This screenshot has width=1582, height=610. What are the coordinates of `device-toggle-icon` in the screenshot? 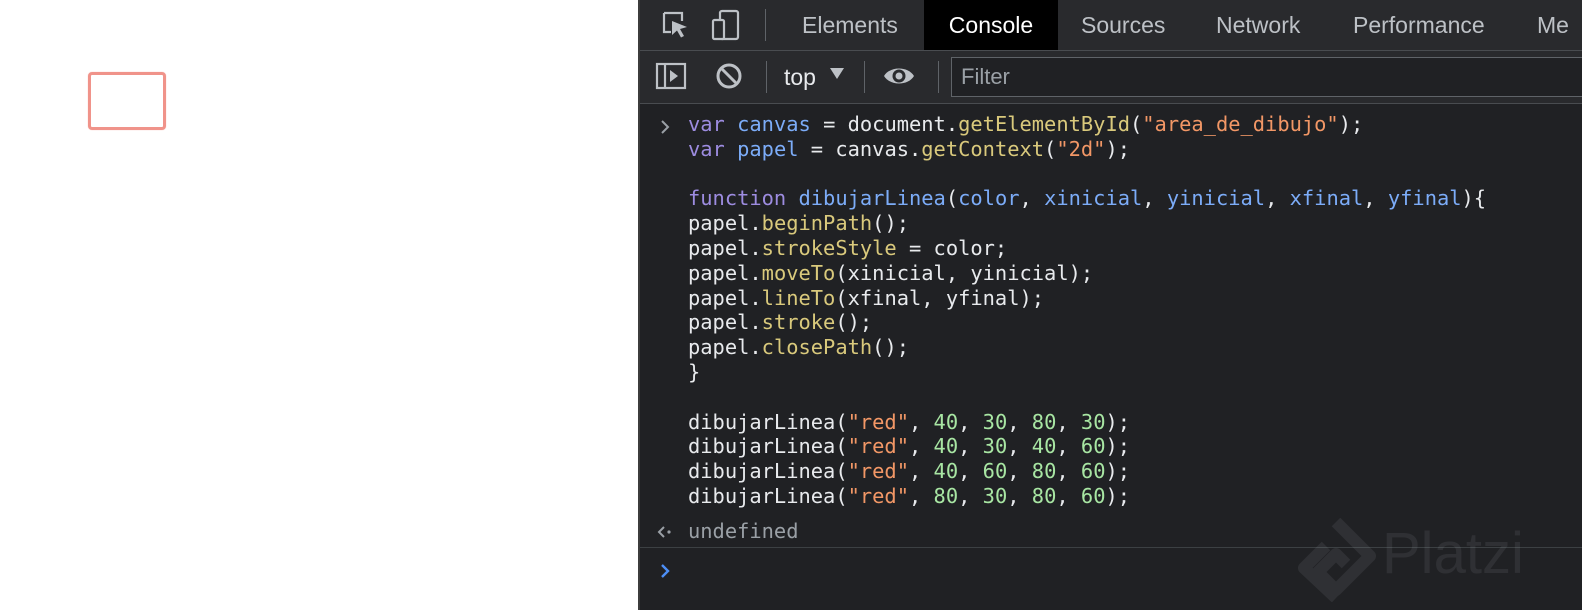 It's located at (727, 25).